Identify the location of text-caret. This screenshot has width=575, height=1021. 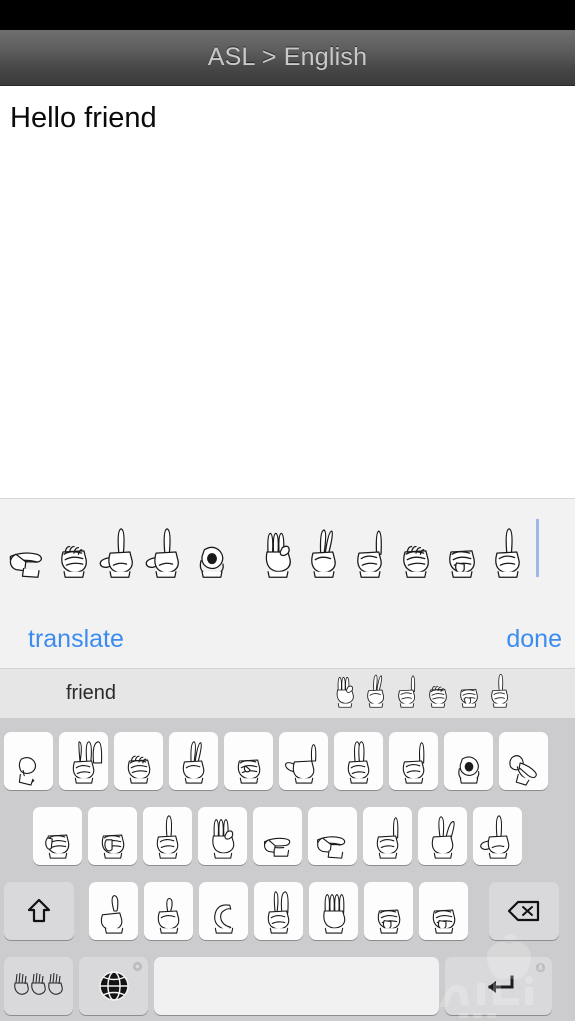
(537, 548).